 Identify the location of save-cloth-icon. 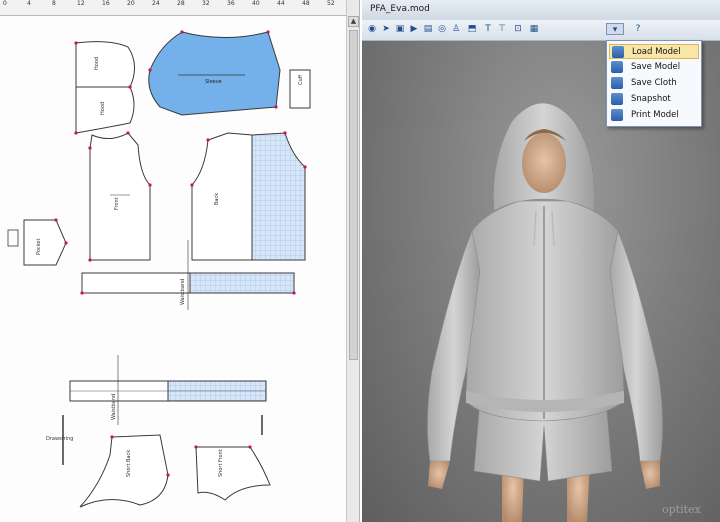
(617, 83).